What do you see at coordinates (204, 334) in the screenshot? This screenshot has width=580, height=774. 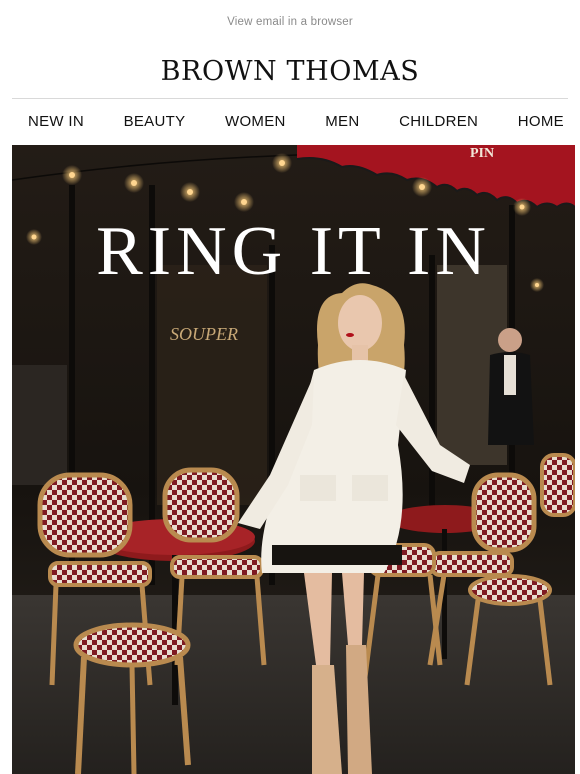 I see `window-sign: SOUPER` at bounding box center [204, 334].